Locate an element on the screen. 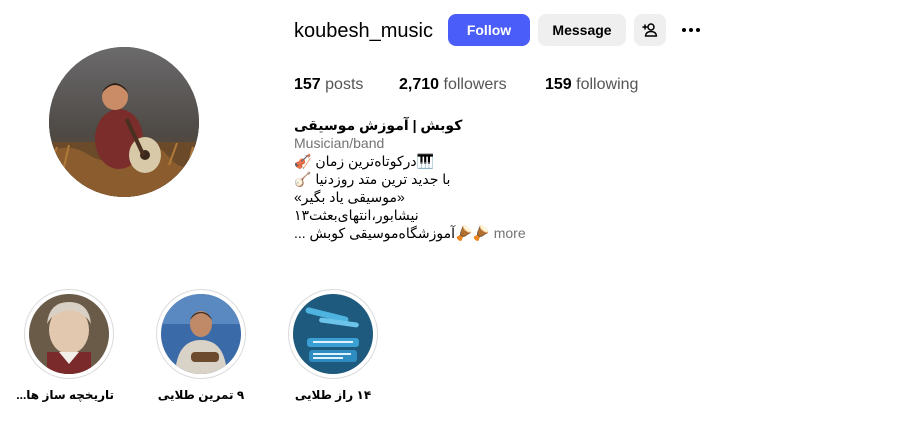 The width and height of the screenshot is (900, 429). bio-last-line: 🪘🪘آموزشگاه‌موسیقی کوبش ... more is located at coordinates (424, 233).